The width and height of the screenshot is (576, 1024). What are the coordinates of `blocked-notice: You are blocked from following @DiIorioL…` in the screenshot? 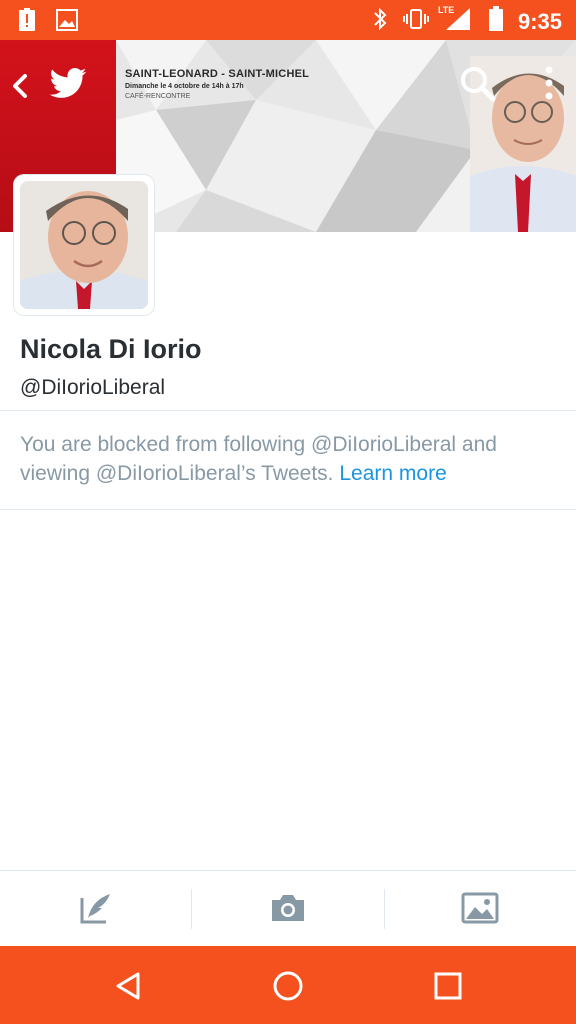 It's located at (290, 459).